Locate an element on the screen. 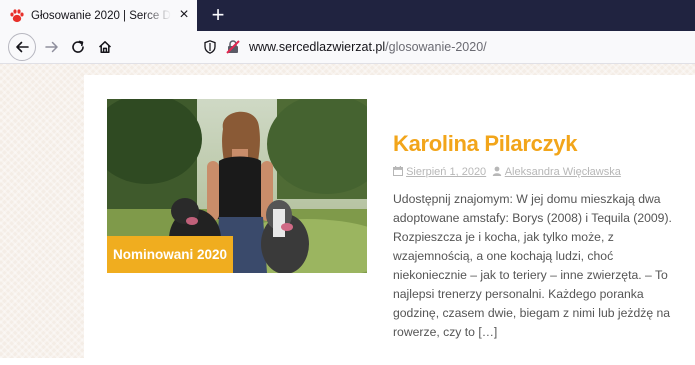 This screenshot has width=695, height=365. insecure-lock-icon is located at coordinates (233, 47).